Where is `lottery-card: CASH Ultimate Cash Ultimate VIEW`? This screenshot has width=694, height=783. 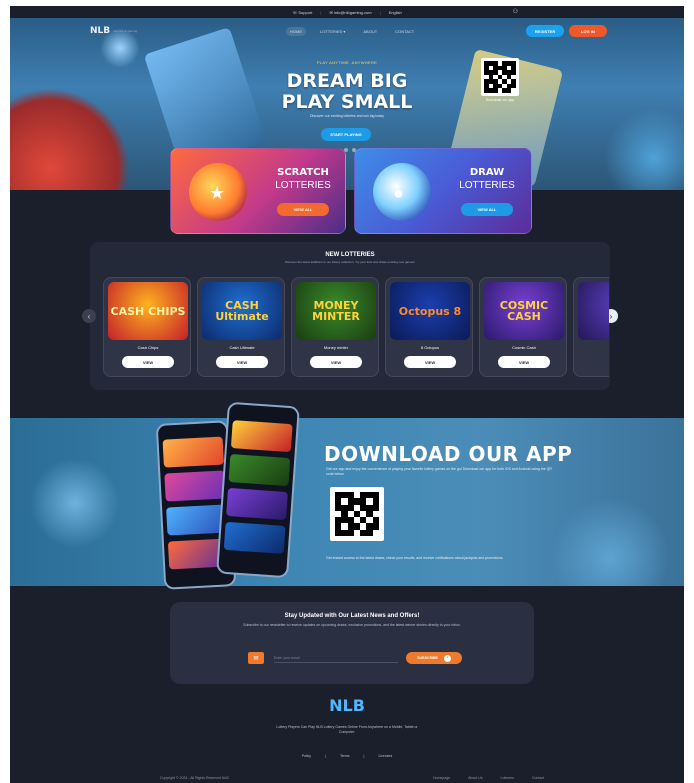 lottery-card: CASH Ultimate Cash Ultimate VIEW is located at coordinates (241, 327).